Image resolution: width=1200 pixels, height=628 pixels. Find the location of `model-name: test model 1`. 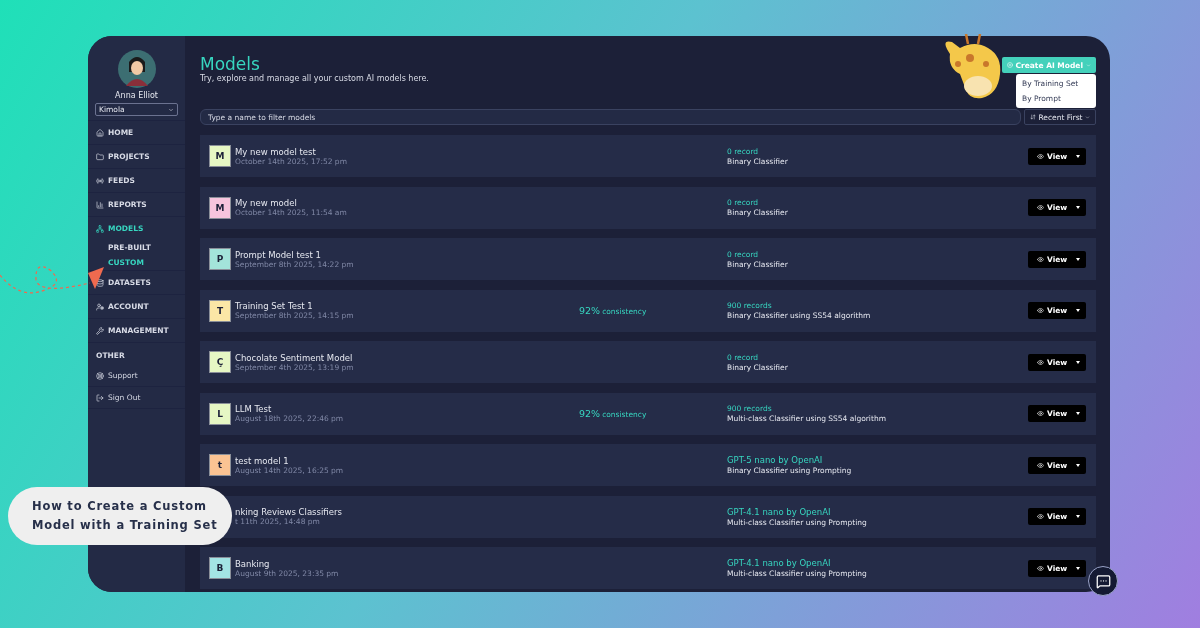

model-name: test model 1 is located at coordinates (262, 460).